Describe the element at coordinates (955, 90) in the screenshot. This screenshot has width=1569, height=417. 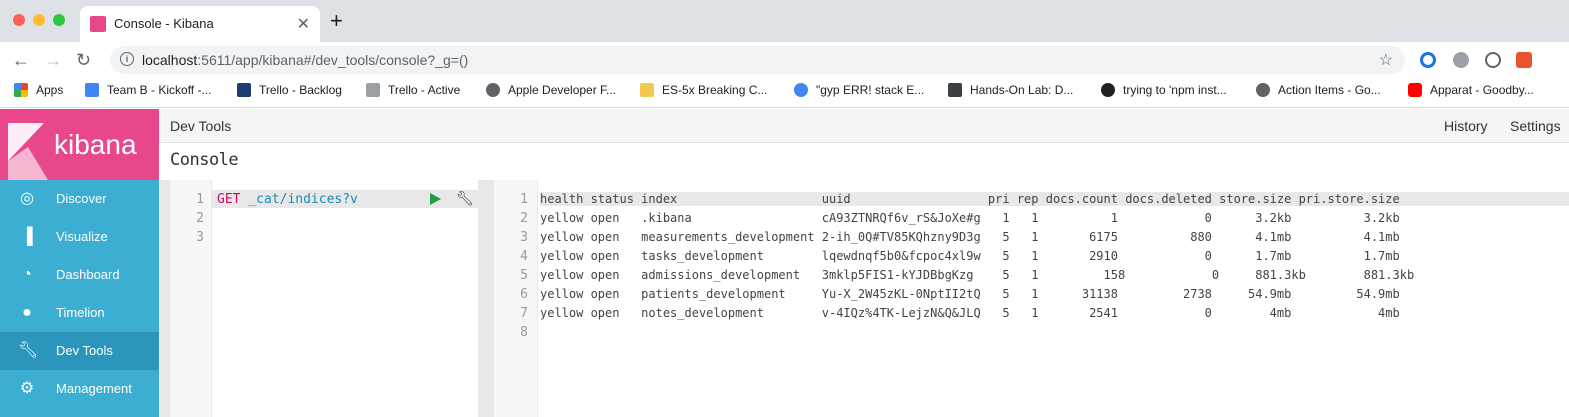
I see `mortarboard-icon` at that location.